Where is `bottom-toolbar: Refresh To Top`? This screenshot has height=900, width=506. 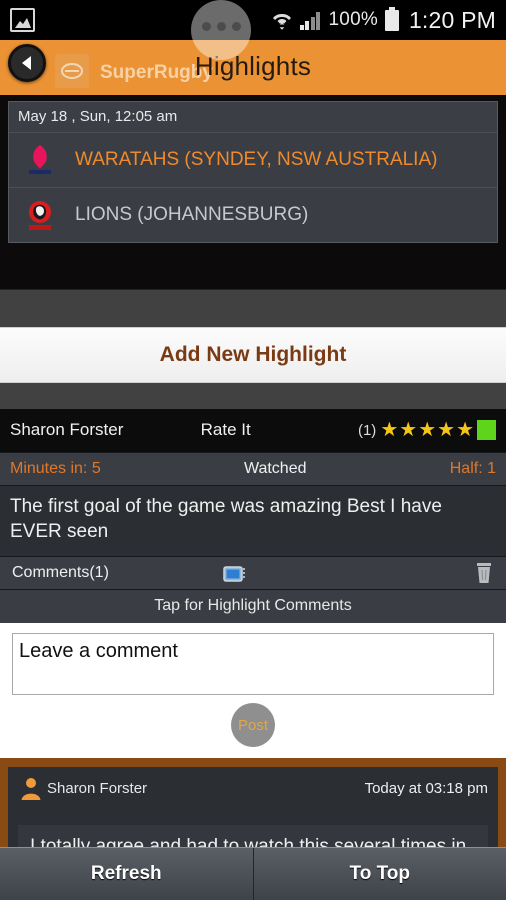
bottom-toolbar: Refresh To Top is located at coordinates (253, 873).